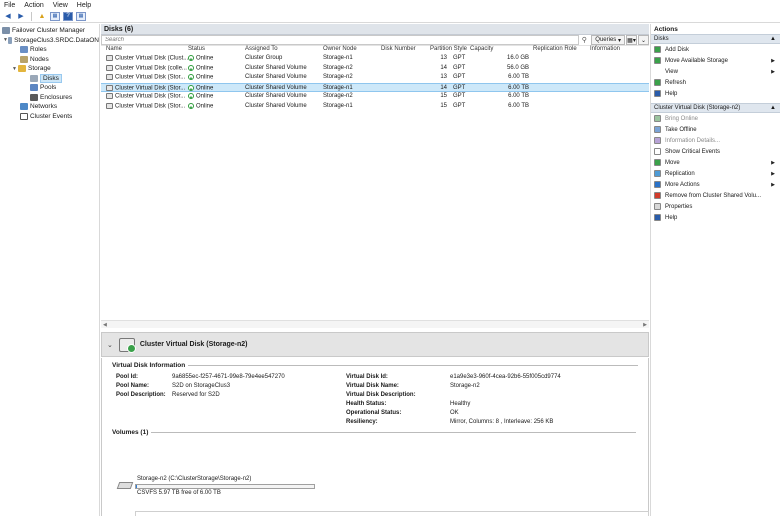  Describe the element at coordinates (605, 49) in the screenshot. I see `column-information: Information` at that location.